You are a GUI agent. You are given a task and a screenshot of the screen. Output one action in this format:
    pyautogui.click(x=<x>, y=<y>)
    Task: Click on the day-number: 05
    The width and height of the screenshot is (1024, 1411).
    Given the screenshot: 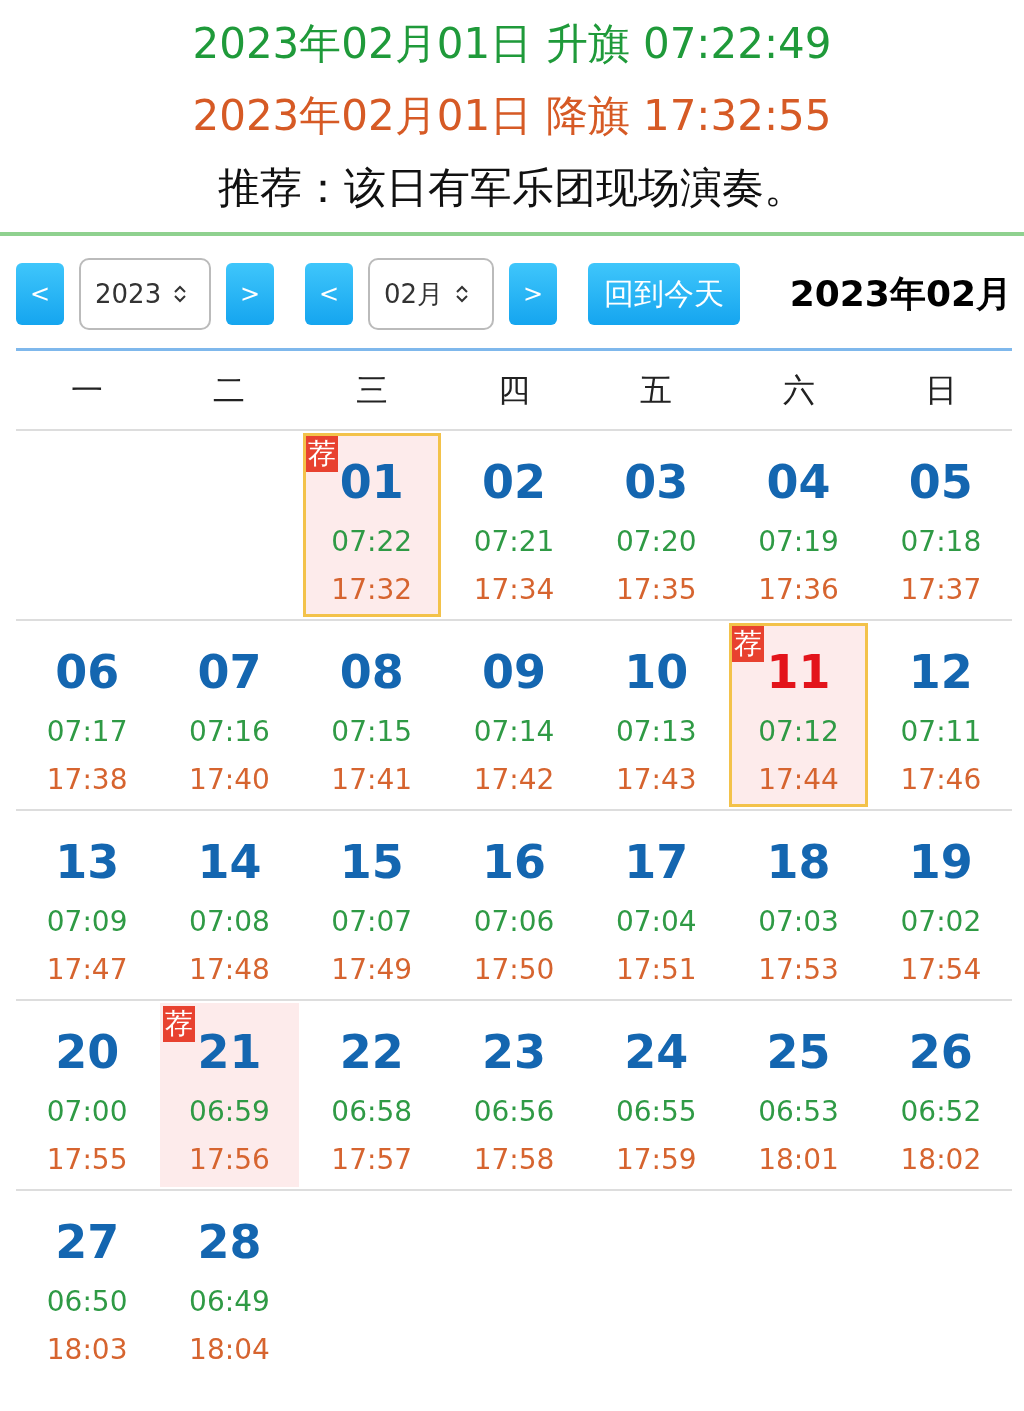 What is the action you would take?
    pyautogui.click(x=940, y=482)
    